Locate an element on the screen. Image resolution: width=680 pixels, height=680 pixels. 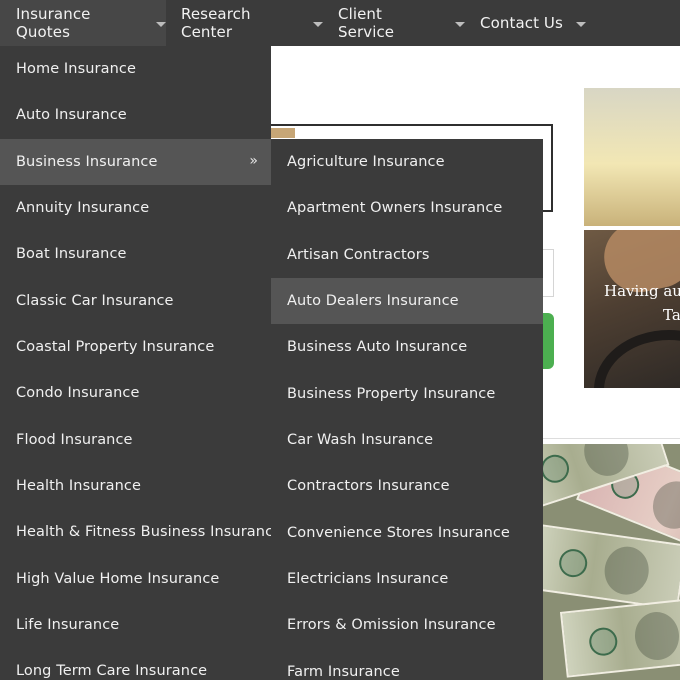
submenu-item-apartment-owners-insurance: Apartment Owners Insurance is located at coordinates (407, 208).